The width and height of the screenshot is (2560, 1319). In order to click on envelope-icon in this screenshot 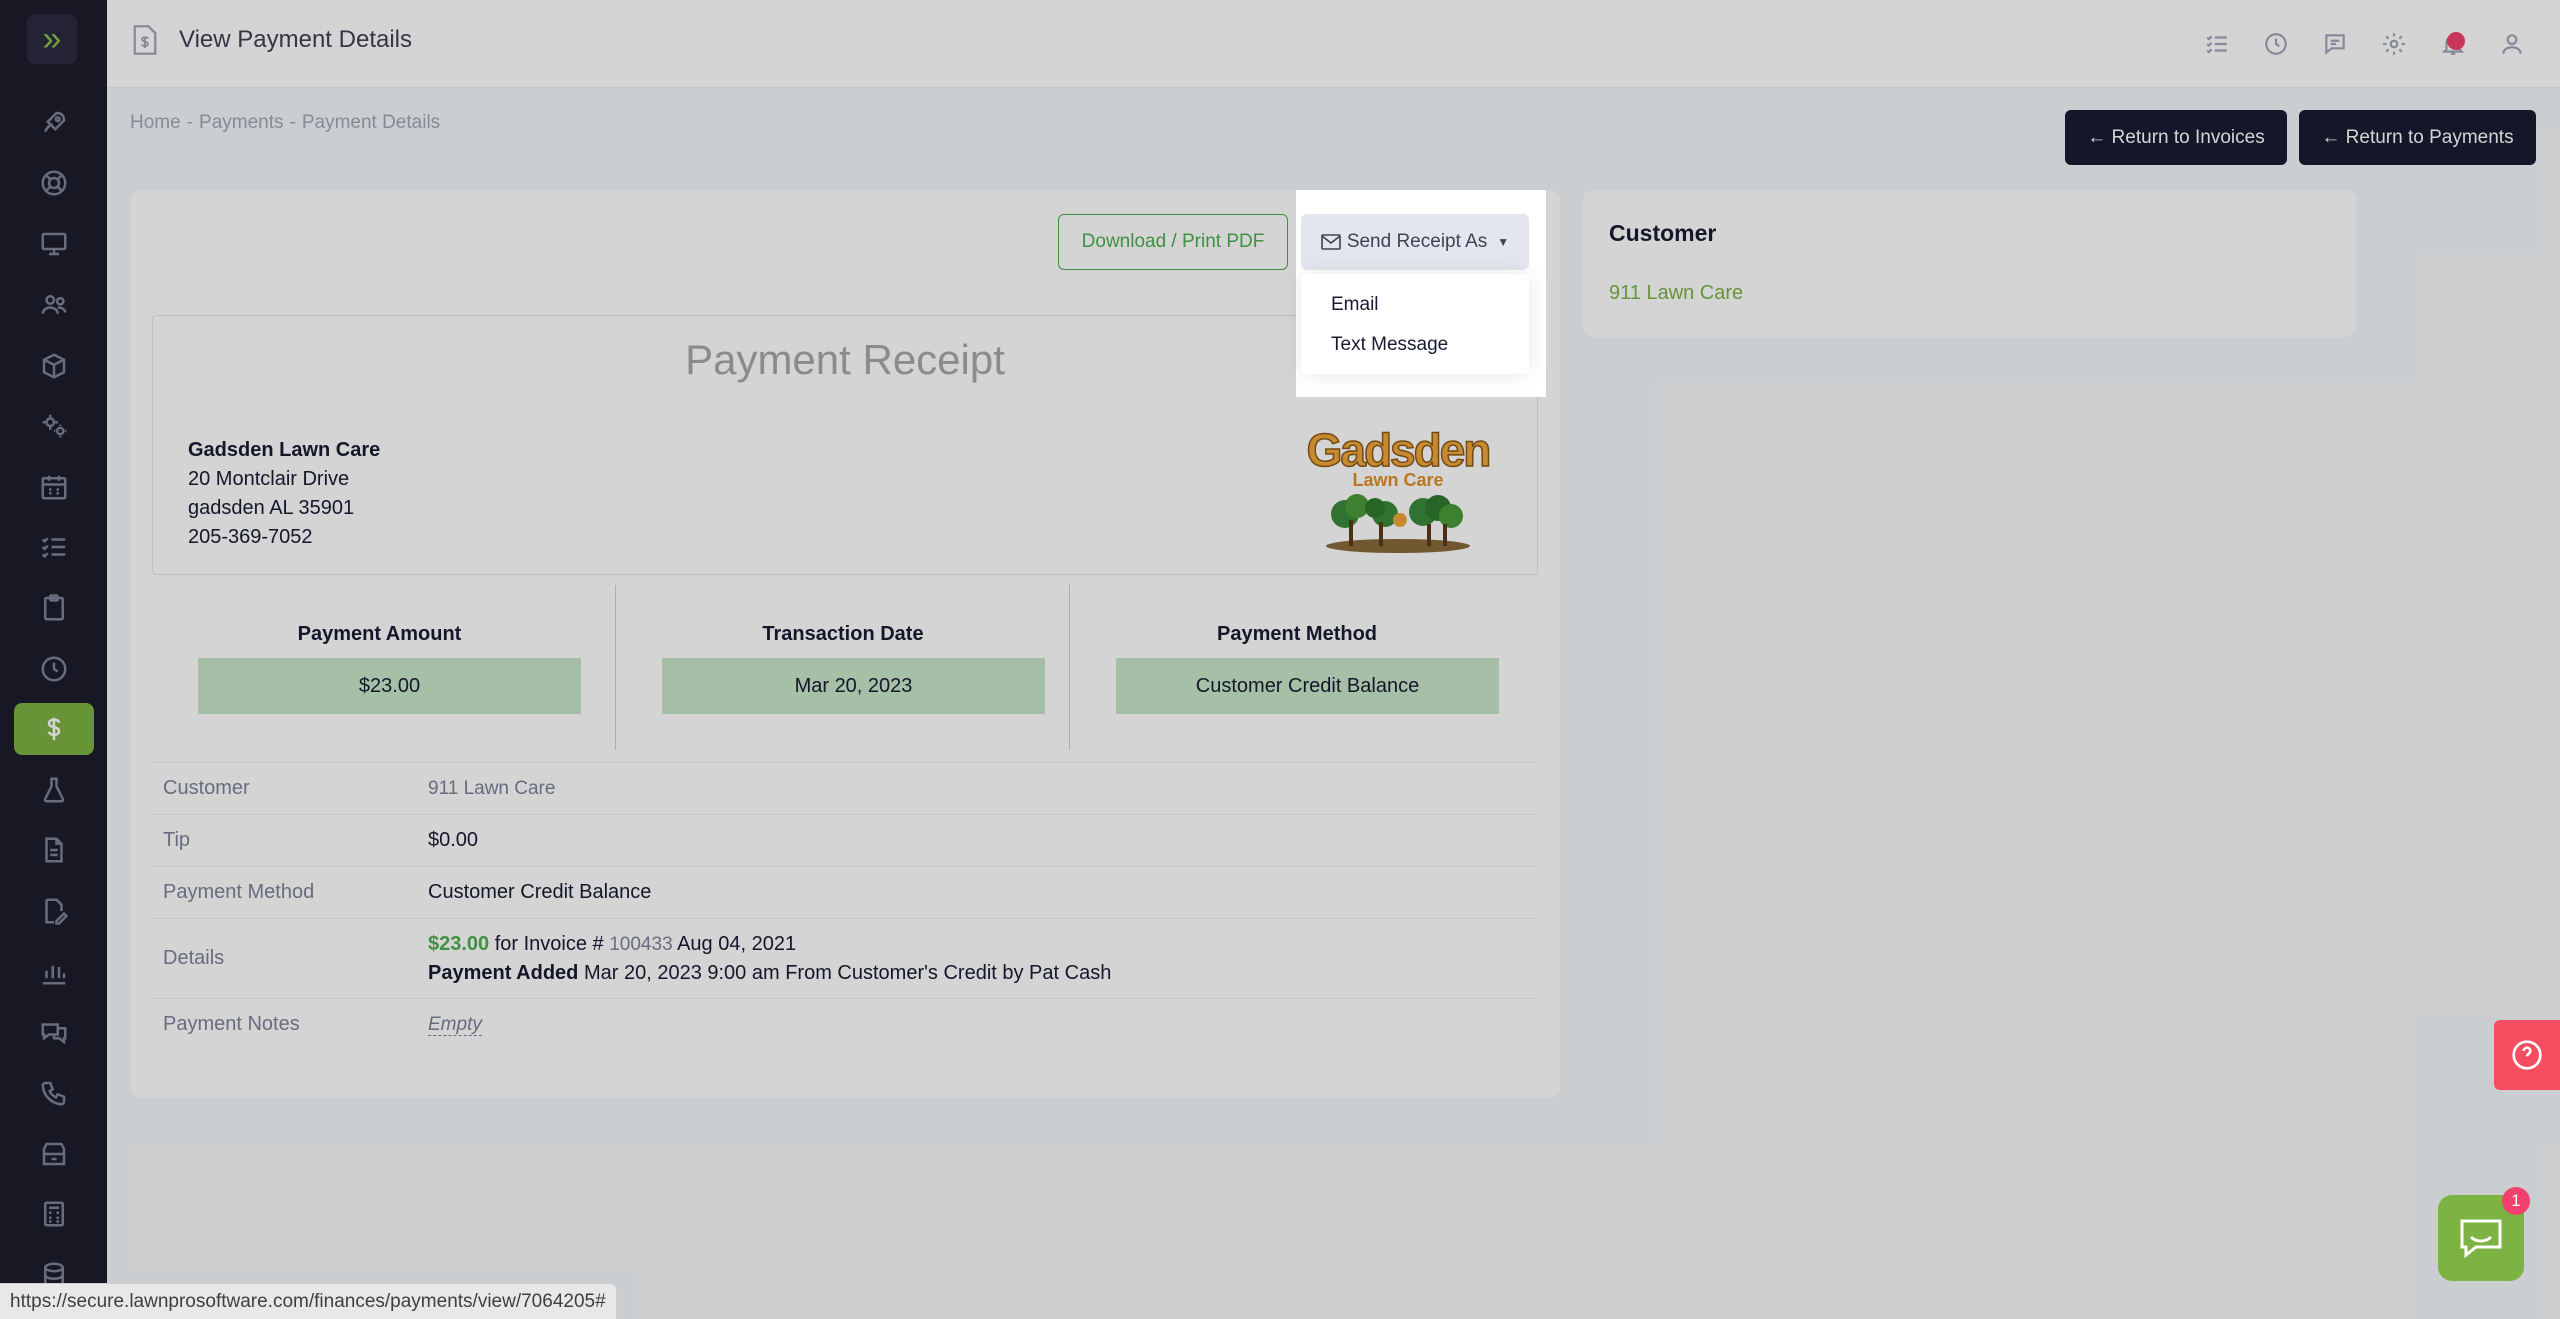, I will do `click(1331, 242)`.